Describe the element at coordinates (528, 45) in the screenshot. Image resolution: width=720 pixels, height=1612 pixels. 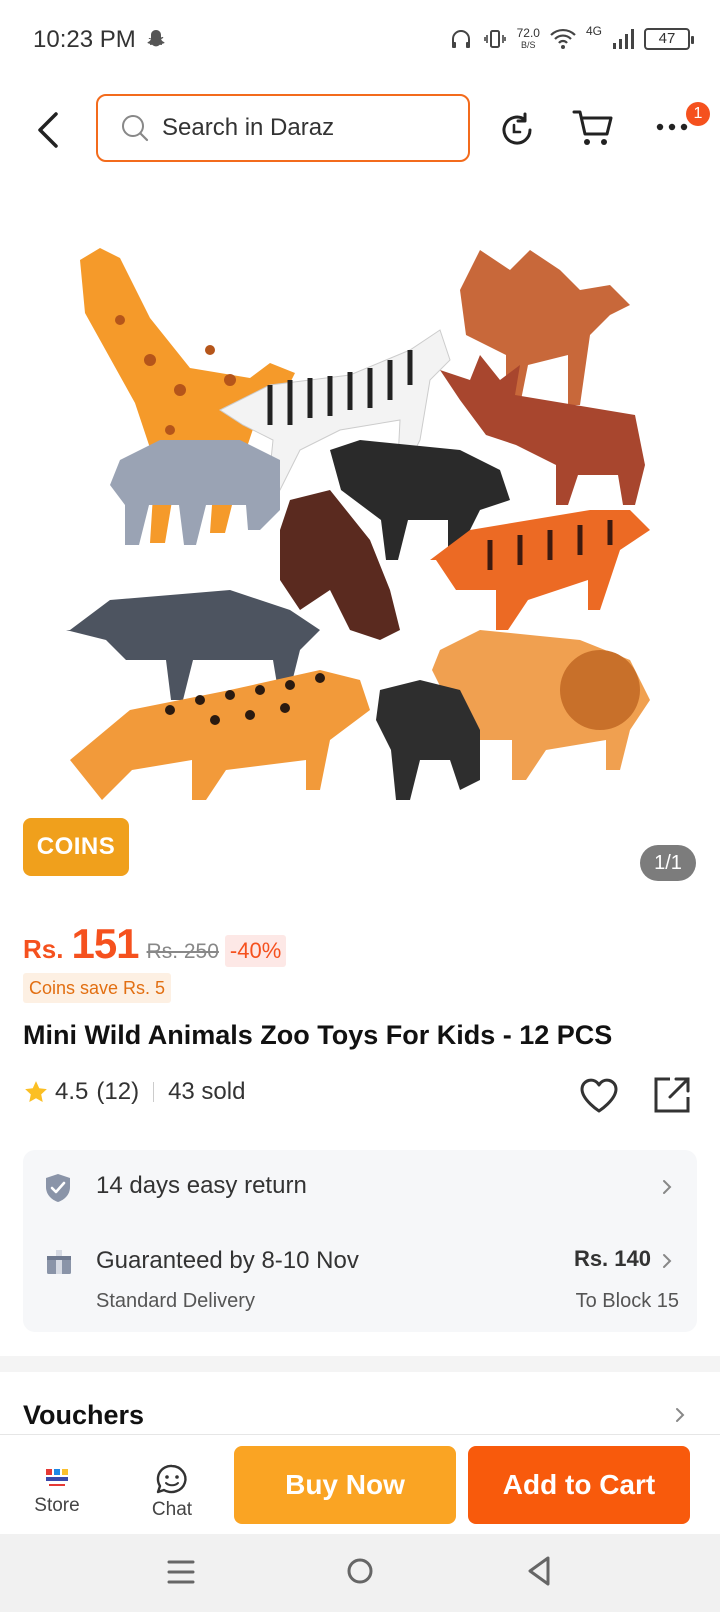
I see `net-speed-unit: B/S` at that location.